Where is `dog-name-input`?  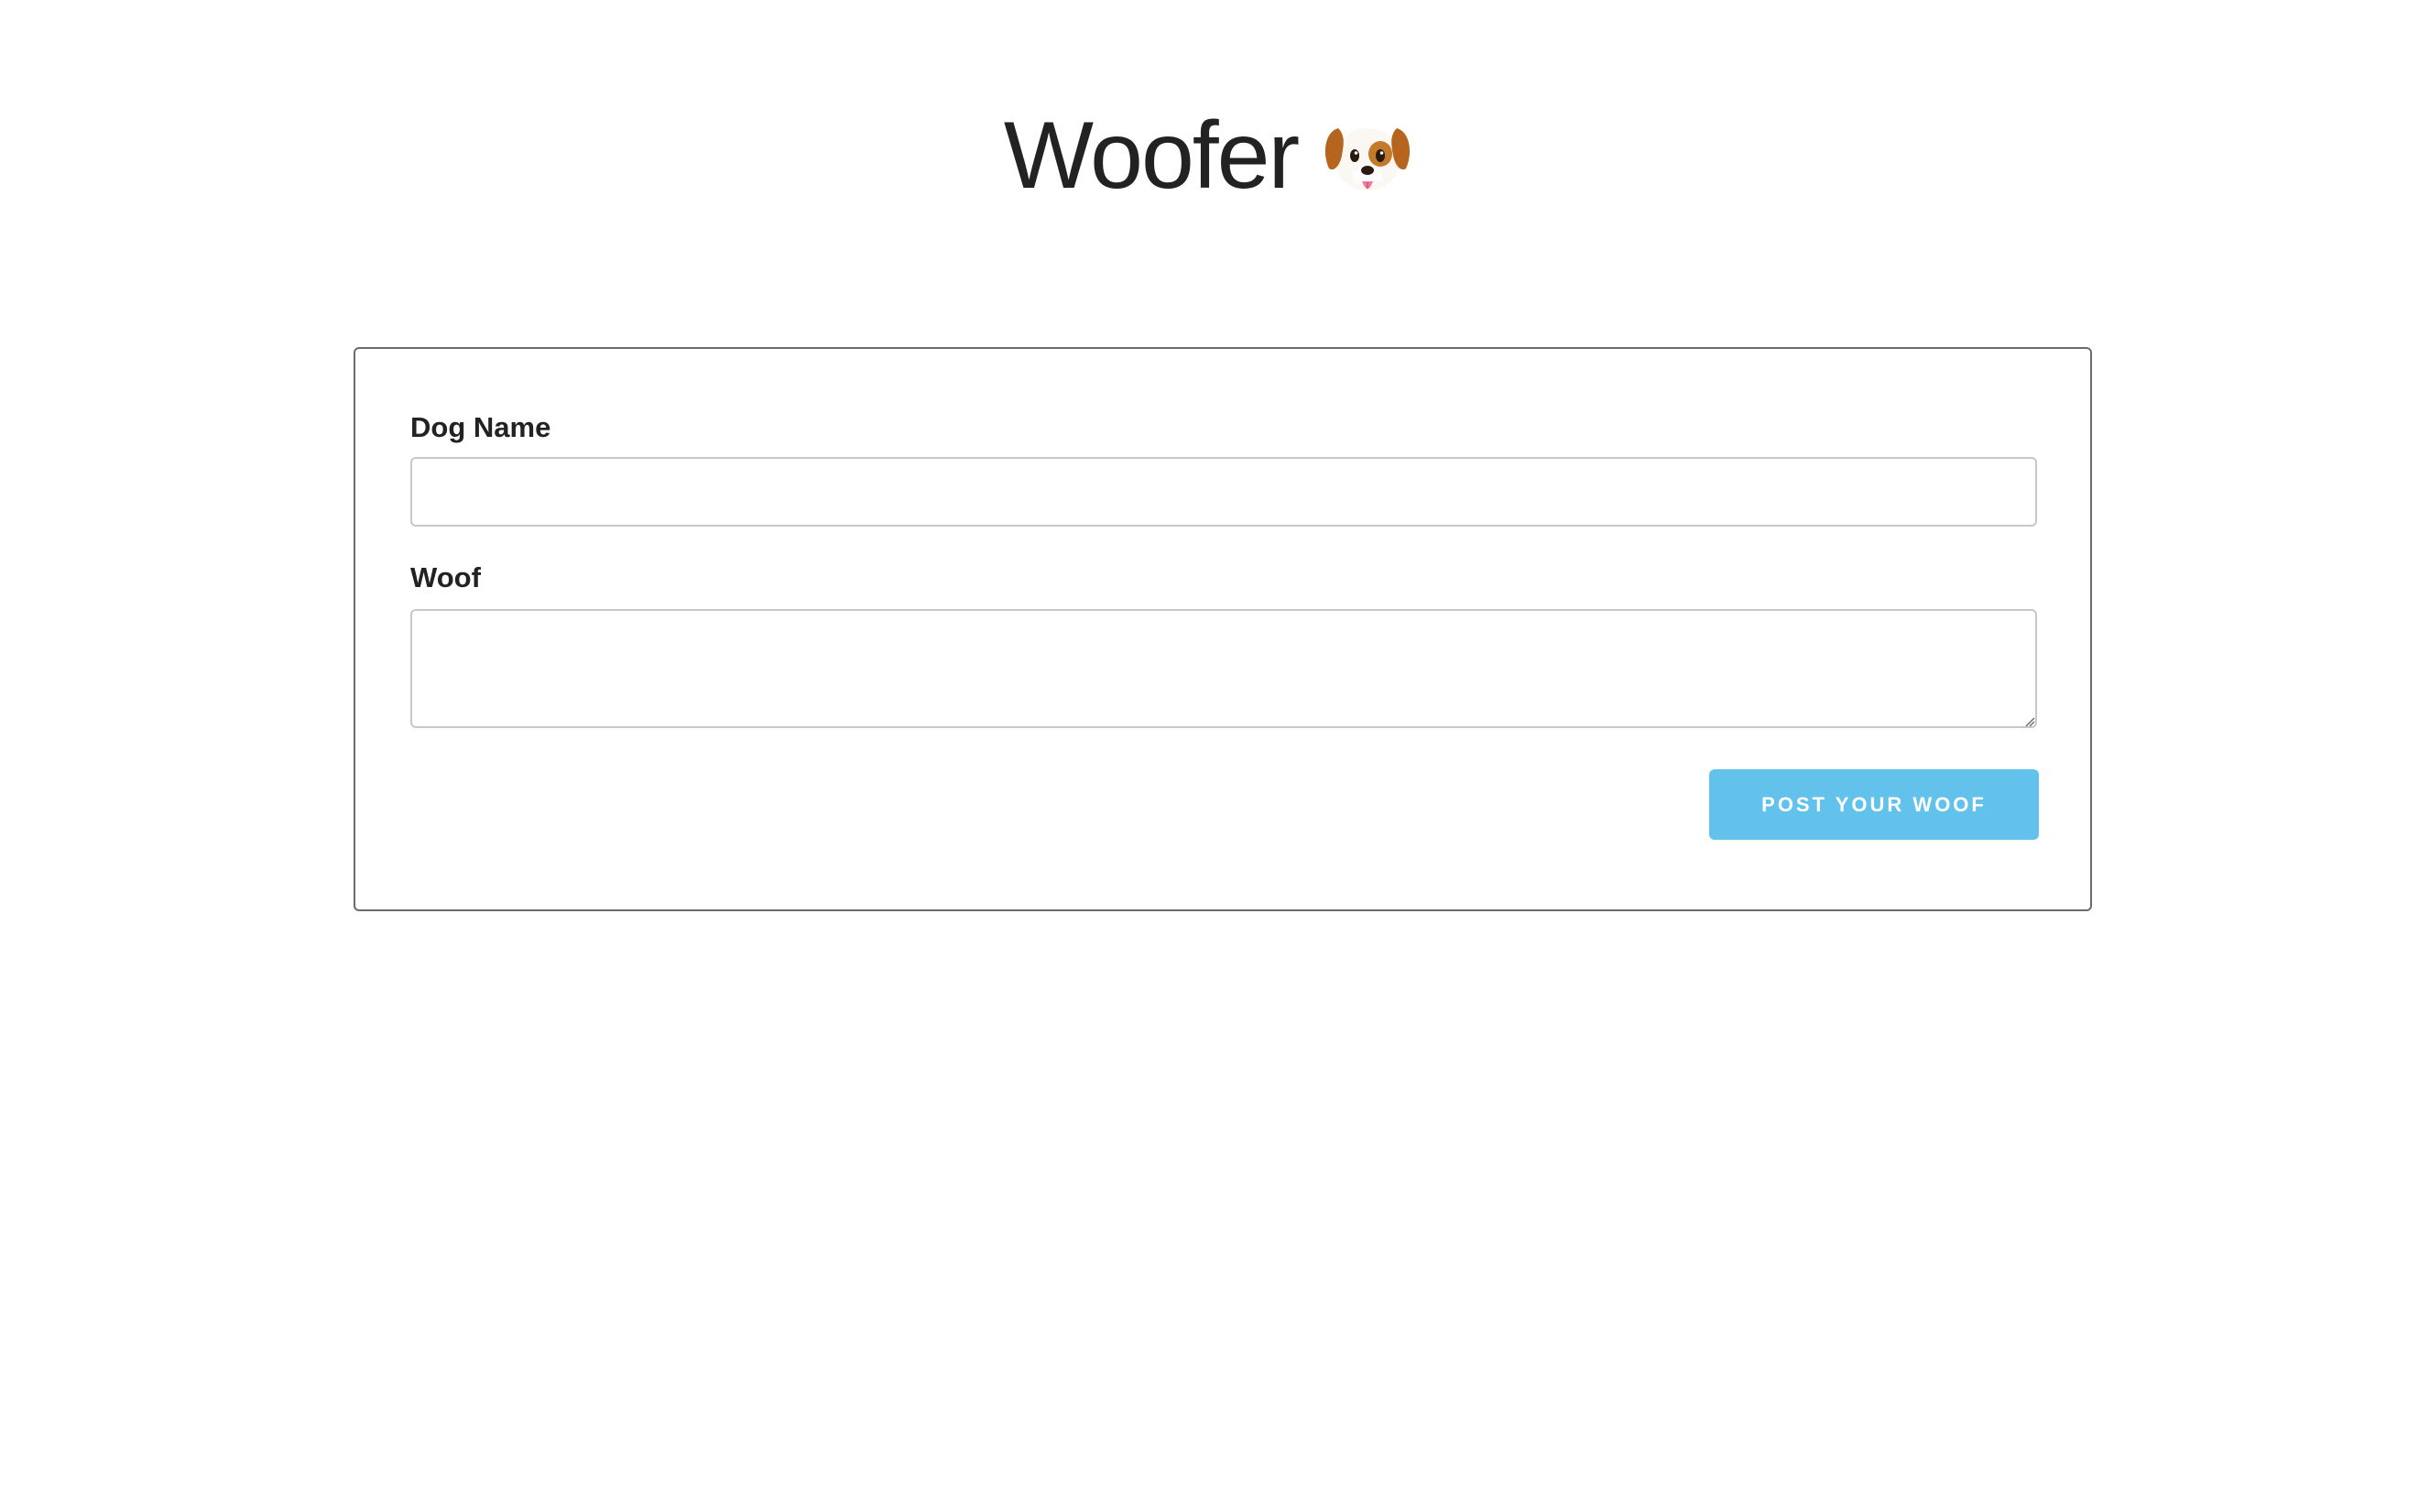
dog-name-input is located at coordinates (1223, 492).